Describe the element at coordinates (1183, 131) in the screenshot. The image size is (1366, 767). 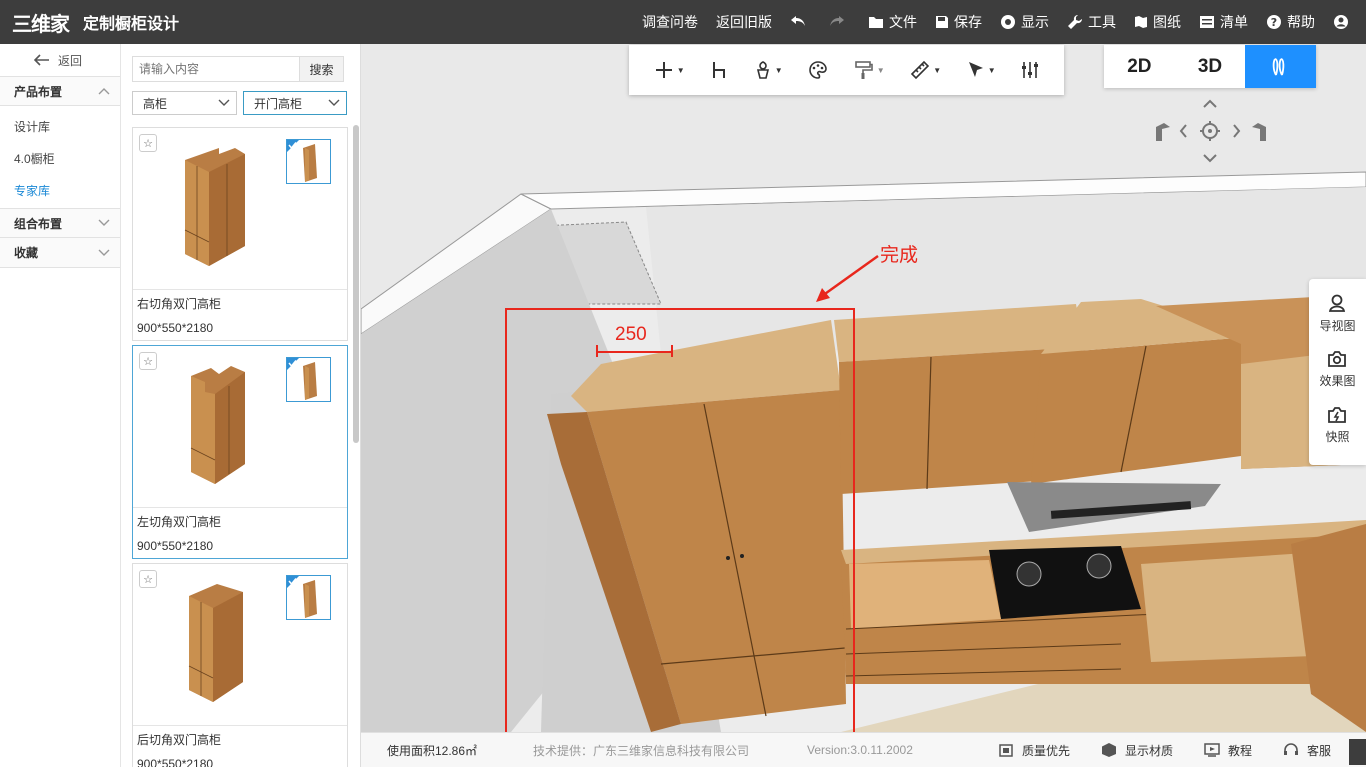
I see `pan-left-icon` at that location.